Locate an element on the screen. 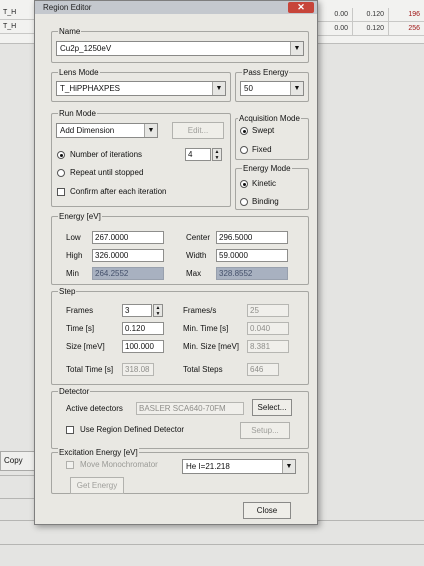  center-input: 296.5000 is located at coordinates (252, 237).